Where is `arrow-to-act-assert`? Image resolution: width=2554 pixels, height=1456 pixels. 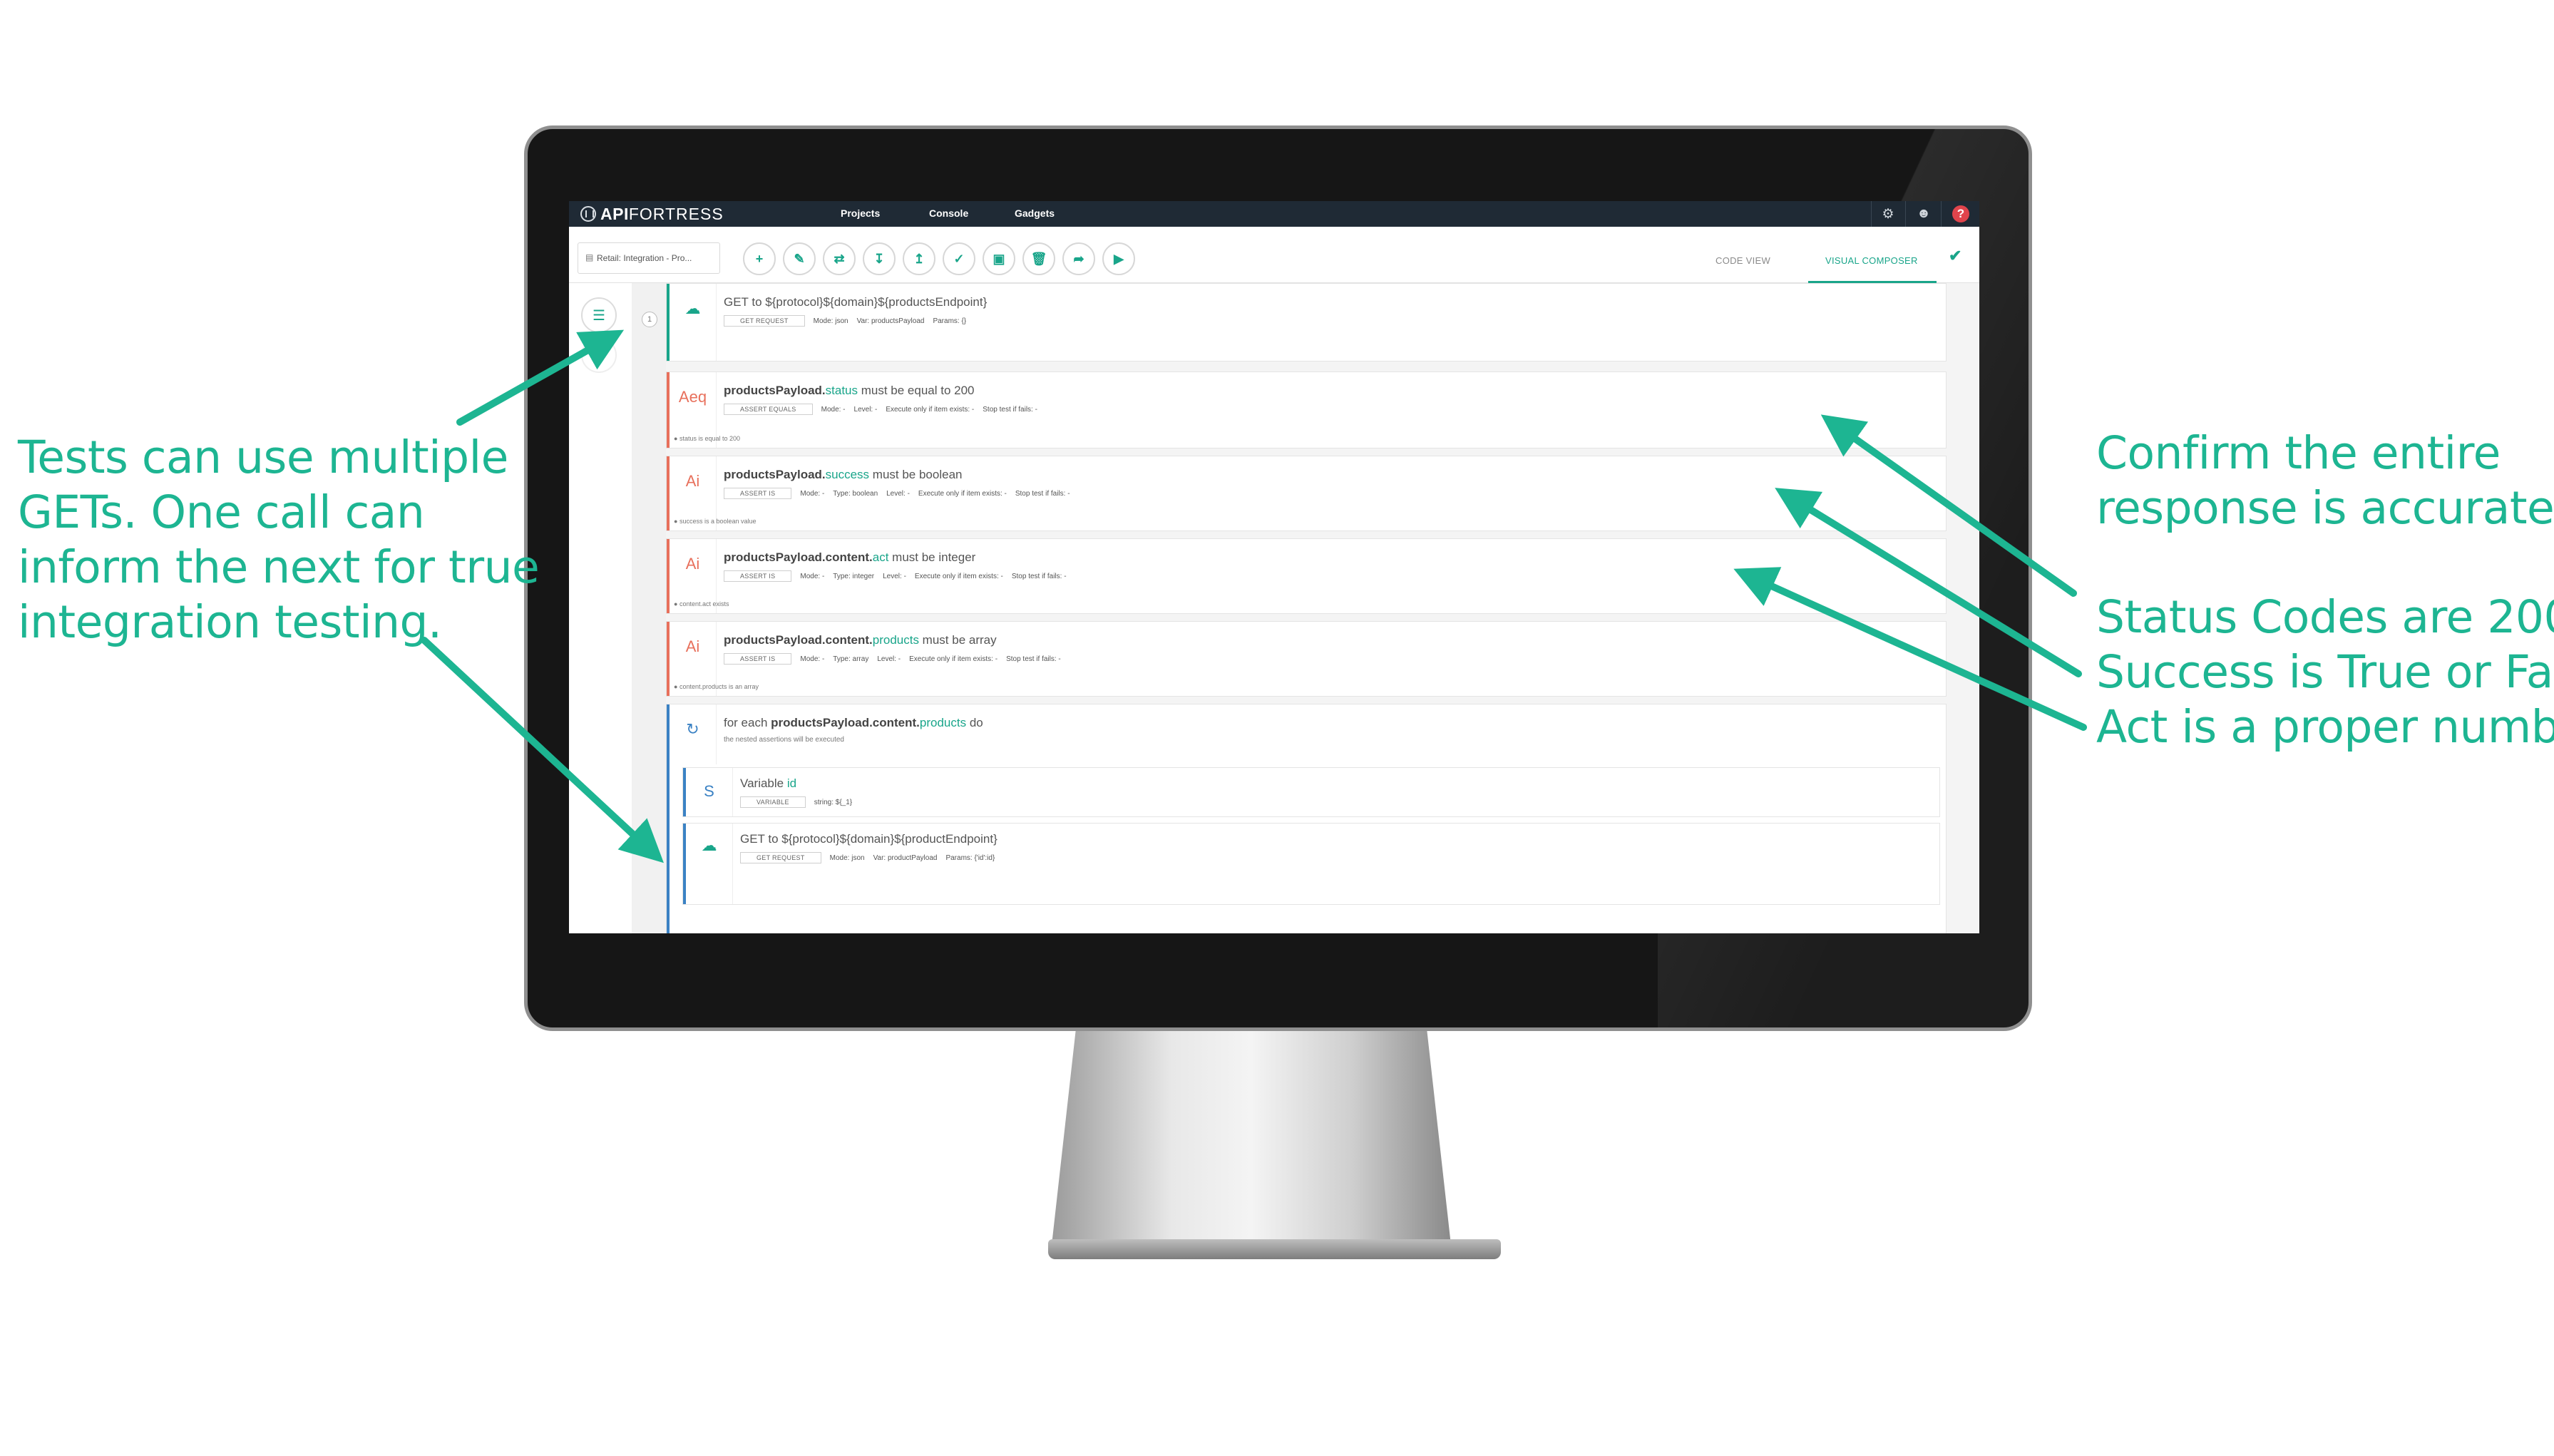 arrow-to-act-assert is located at coordinates (1910, 649).